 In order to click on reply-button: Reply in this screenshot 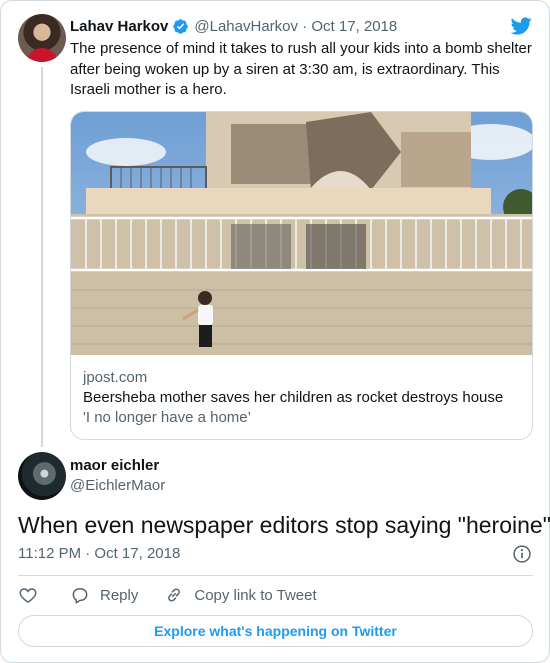, I will do `click(104, 595)`.